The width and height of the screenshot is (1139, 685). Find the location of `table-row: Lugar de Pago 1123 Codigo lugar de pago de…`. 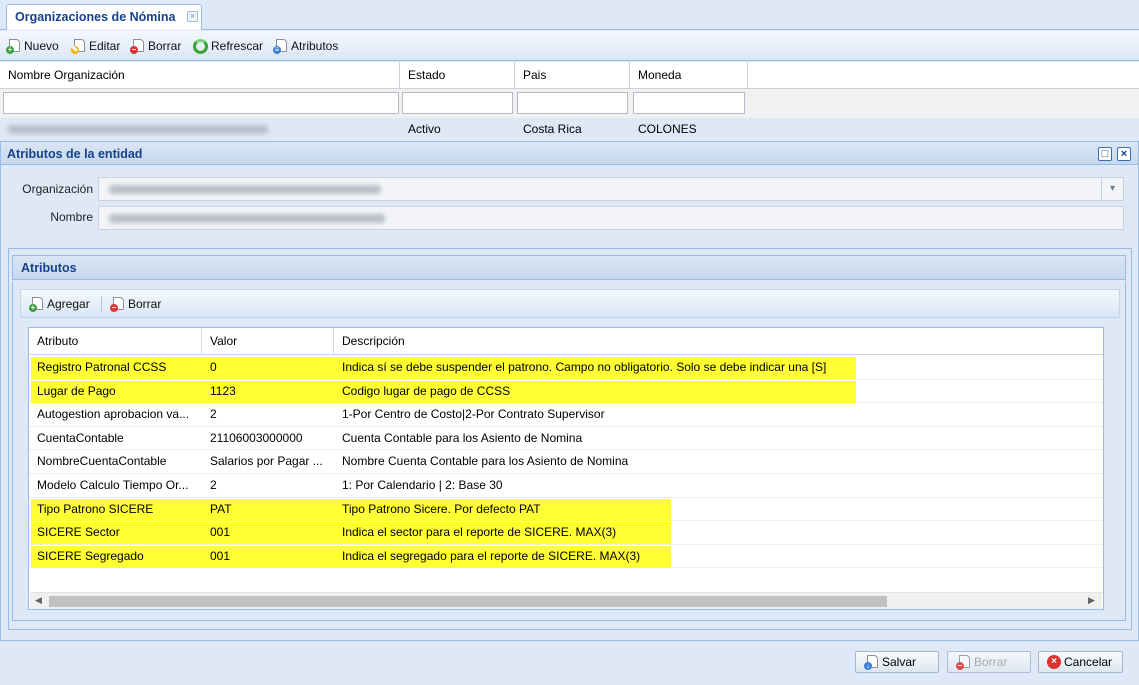

table-row: Lugar de Pago 1123 Codigo lugar de pago de… is located at coordinates (566, 392).